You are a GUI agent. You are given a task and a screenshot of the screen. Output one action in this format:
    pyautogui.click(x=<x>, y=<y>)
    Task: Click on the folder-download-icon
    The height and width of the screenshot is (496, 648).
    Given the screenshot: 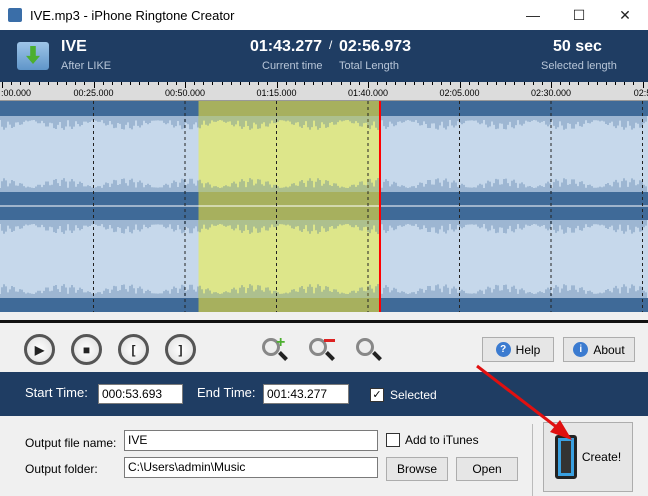 What is the action you would take?
    pyautogui.click(x=33, y=56)
    